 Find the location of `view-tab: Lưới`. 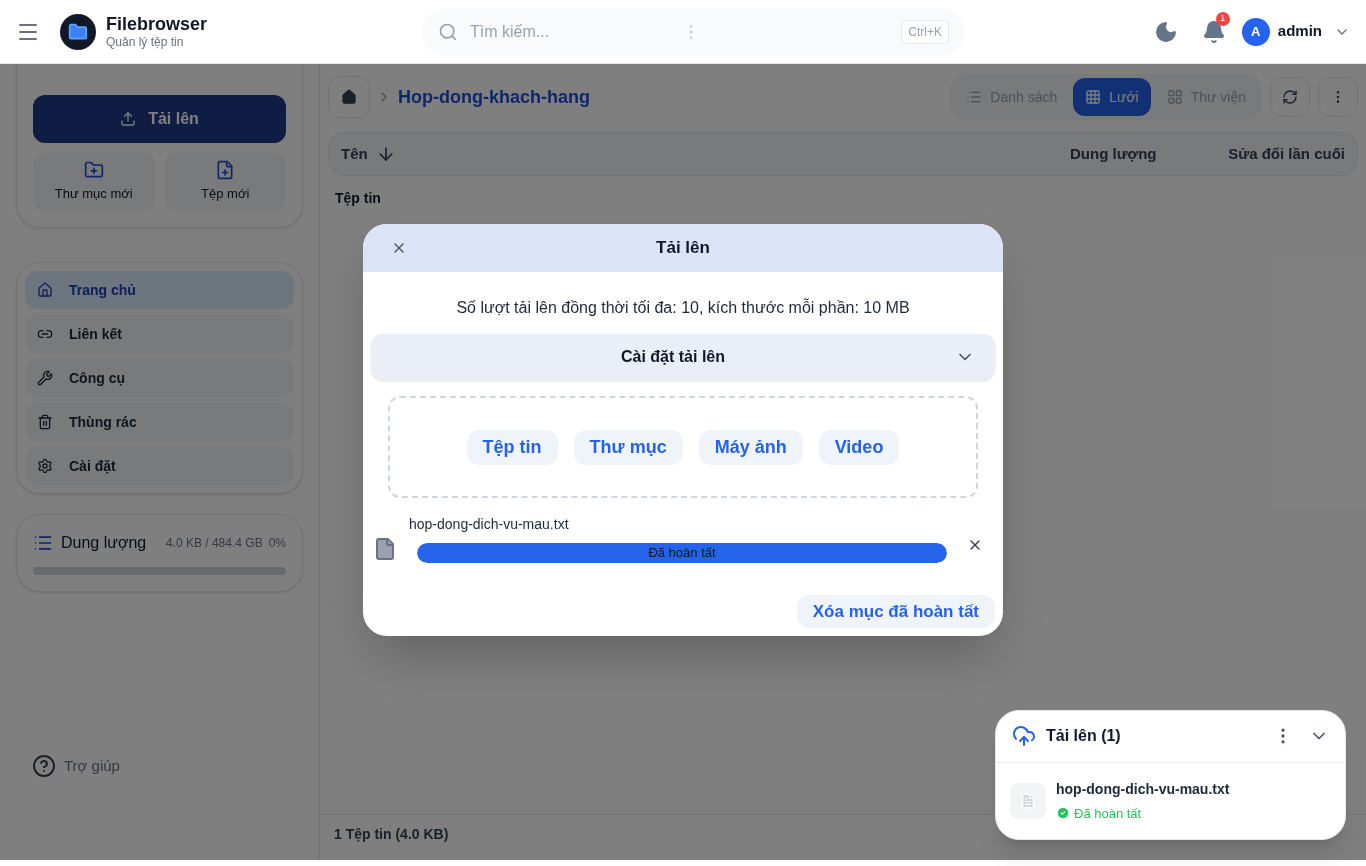

view-tab: Lưới is located at coordinates (1112, 97).